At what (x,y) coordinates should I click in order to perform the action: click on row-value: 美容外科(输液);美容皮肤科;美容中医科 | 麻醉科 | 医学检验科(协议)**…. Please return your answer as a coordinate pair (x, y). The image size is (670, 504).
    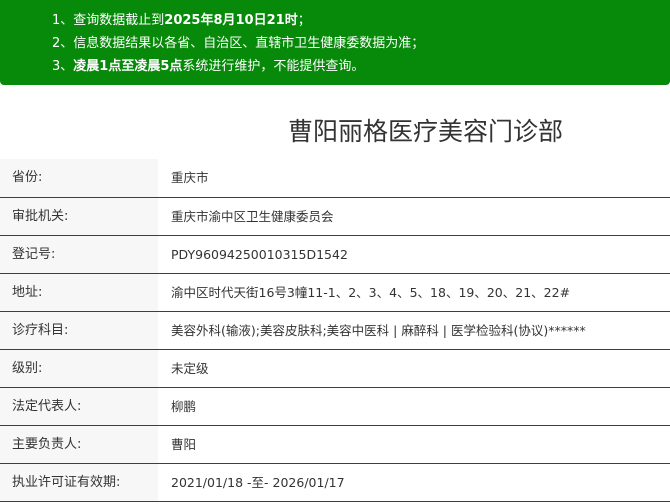
    Looking at the image, I should click on (378, 330).